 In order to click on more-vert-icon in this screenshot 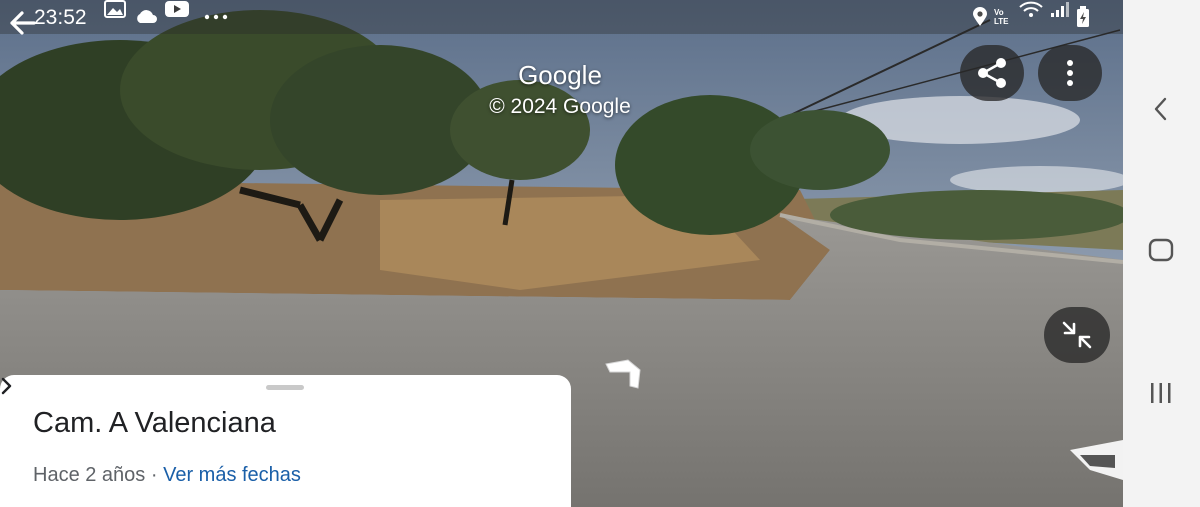, I will do `click(1070, 73)`.